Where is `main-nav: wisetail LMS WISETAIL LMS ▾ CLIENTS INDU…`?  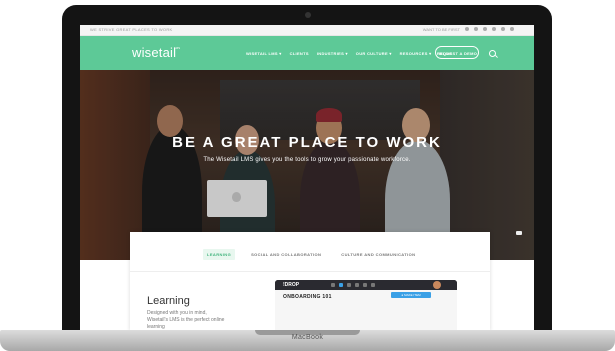 main-nav: wisetail LMS WISETAIL LMS ▾ CLIENTS INDU… is located at coordinates (307, 53).